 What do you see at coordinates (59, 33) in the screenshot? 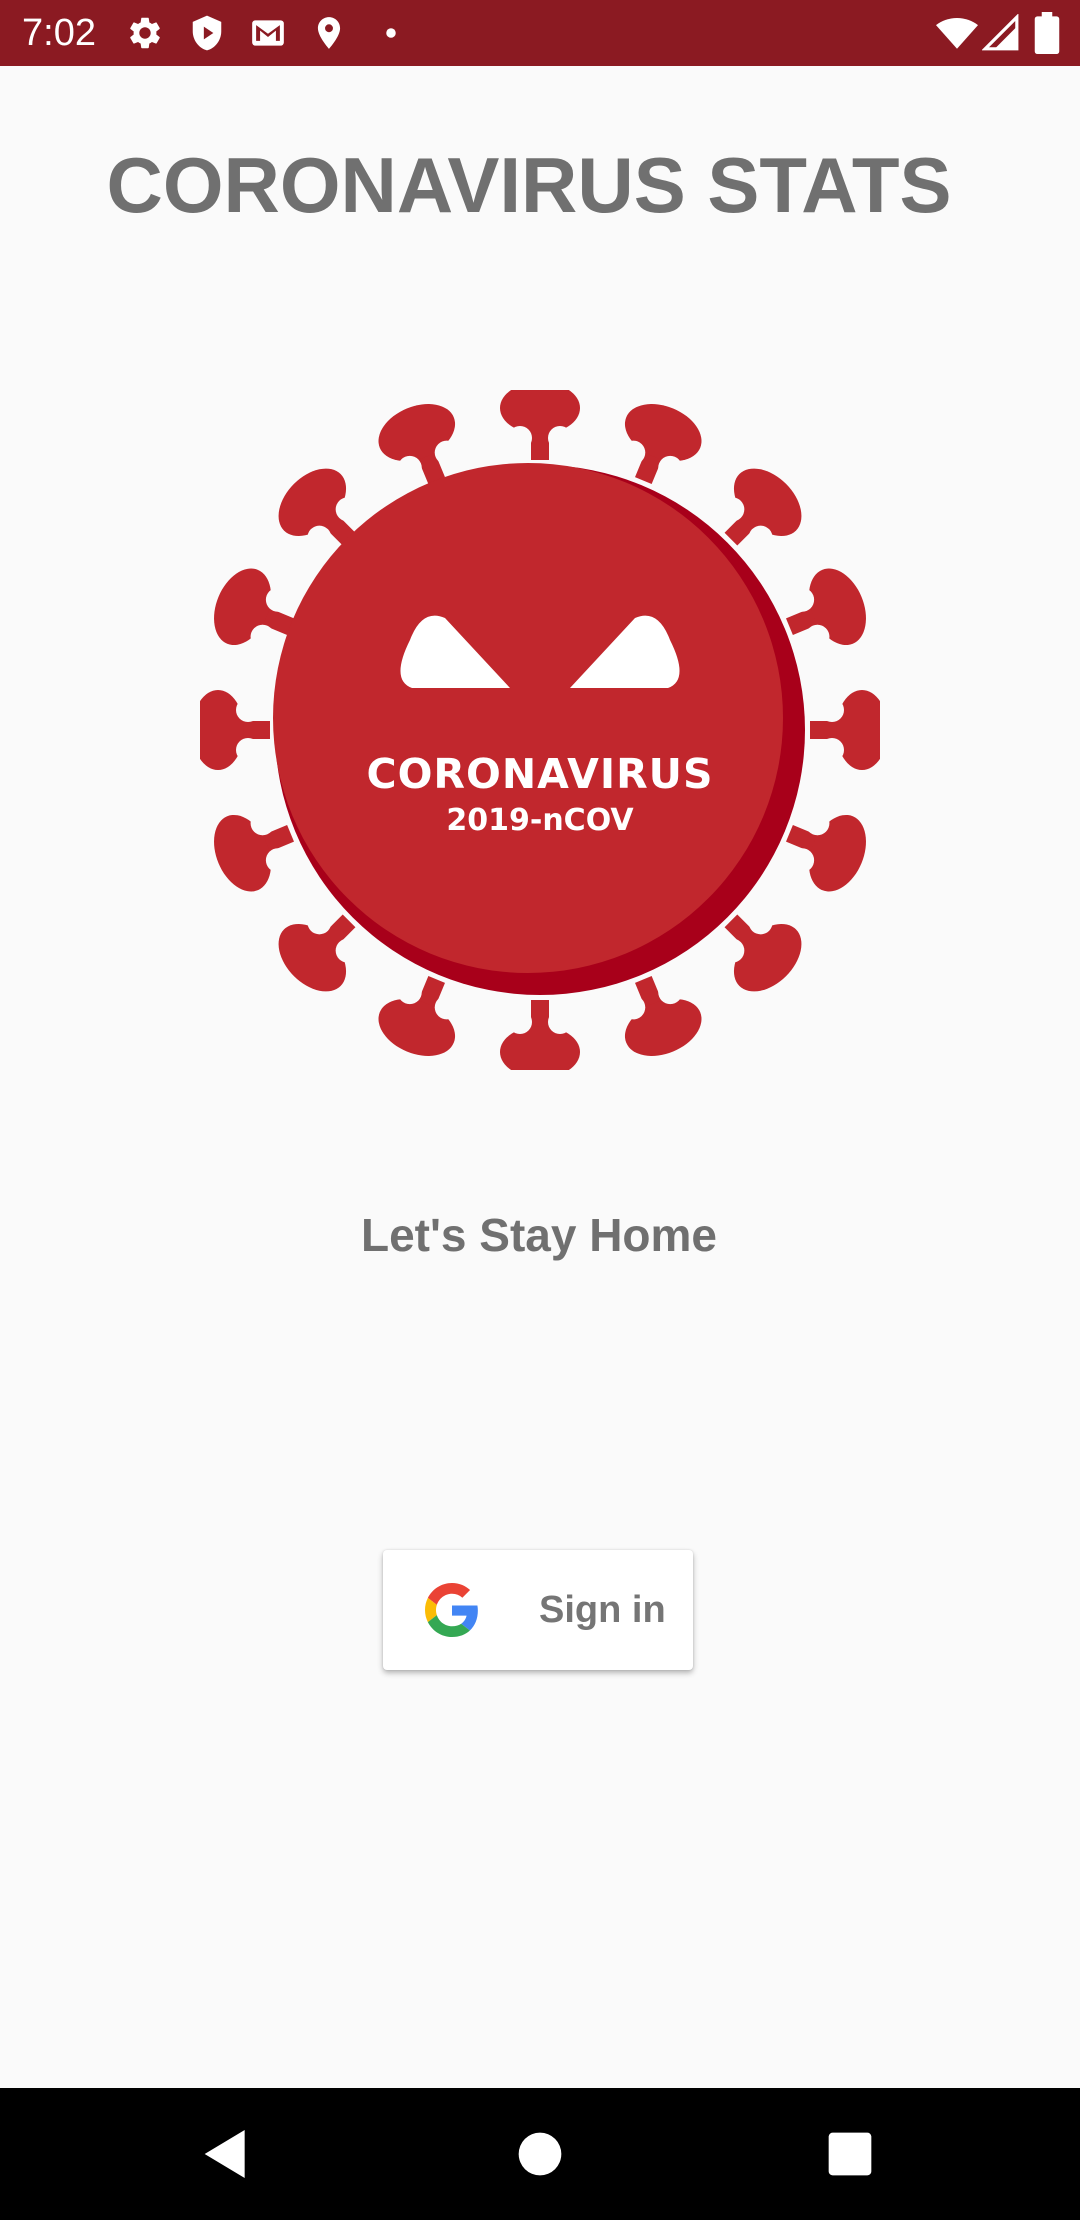
I see `status-time: 7:02` at bounding box center [59, 33].